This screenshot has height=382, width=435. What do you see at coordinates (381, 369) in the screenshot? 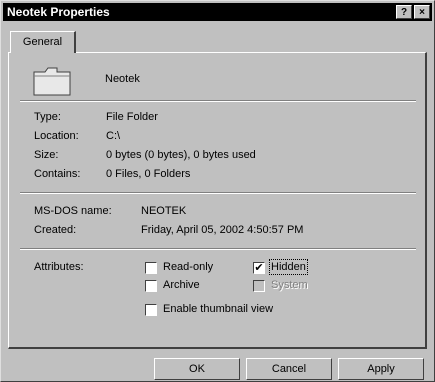
I see `apply-button: Apply` at bounding box center [381, 369].